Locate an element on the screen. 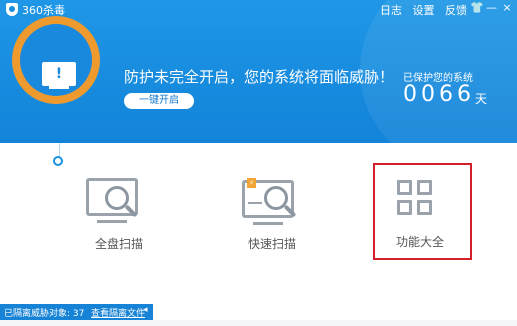 This screenshot has height=326, width=517. lightning-tag-icon: ⚡ is located at coordinates (251, 183).